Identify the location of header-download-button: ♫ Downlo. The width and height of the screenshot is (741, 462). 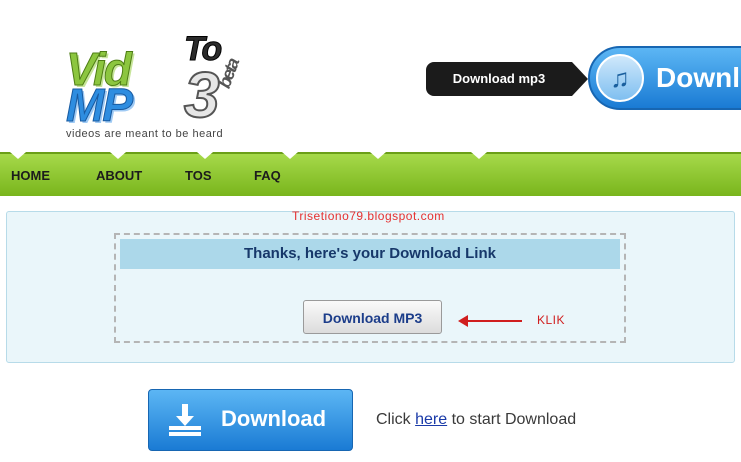
(664, 78).